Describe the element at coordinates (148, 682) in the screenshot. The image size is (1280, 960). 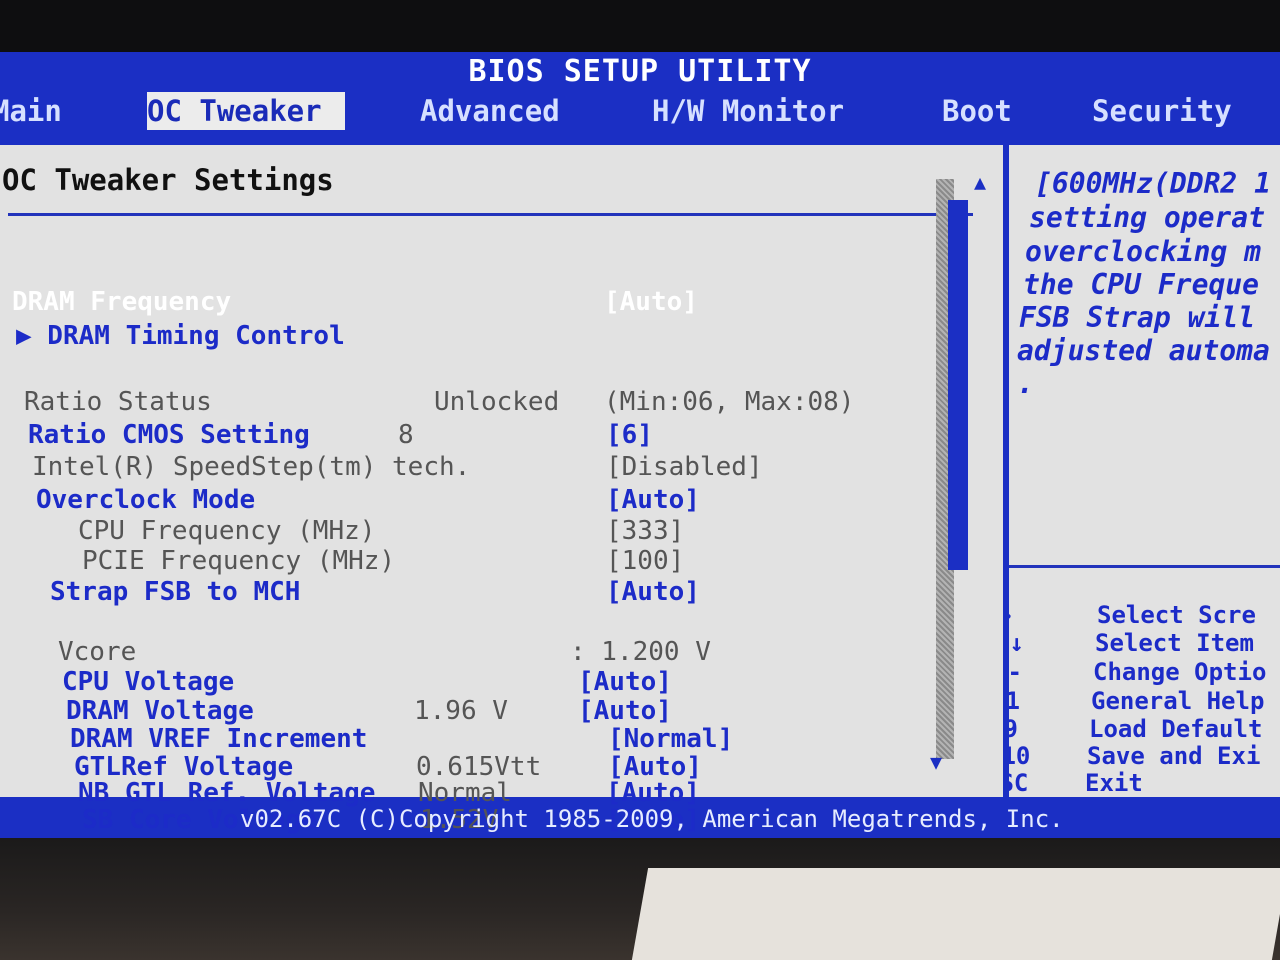
I see `setting-label: CPU Voltage` at that location.